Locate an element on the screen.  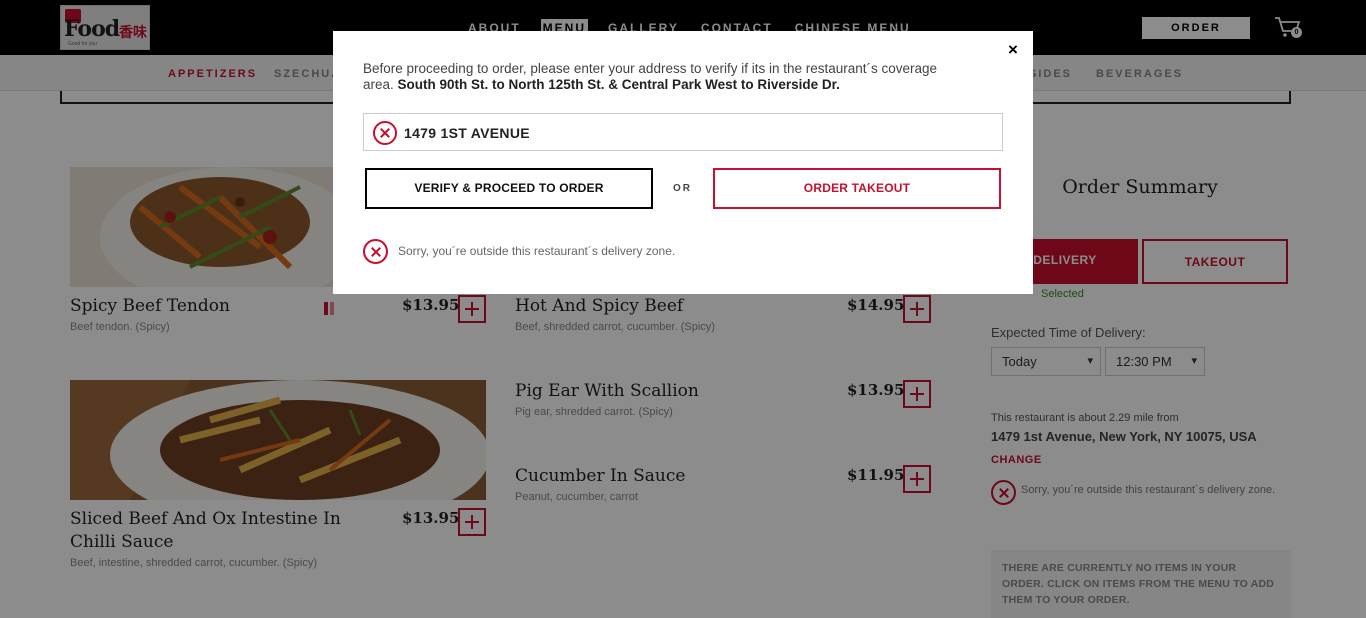
address-input-value: 1479 1ST AVENUE is located at coordinates (467, 133).